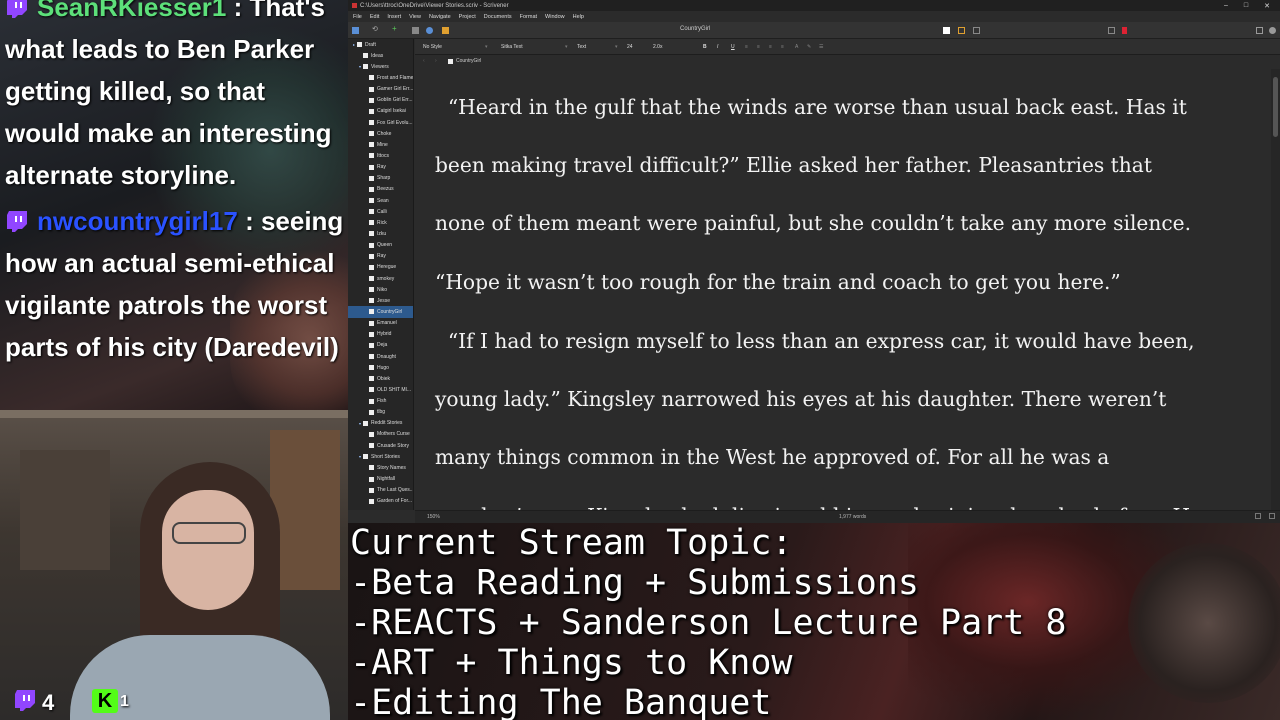  What do you see at coordinates (355, 30) in the screenshot?
I see `binder-toggle-icon` at bounding box center [355, 30].